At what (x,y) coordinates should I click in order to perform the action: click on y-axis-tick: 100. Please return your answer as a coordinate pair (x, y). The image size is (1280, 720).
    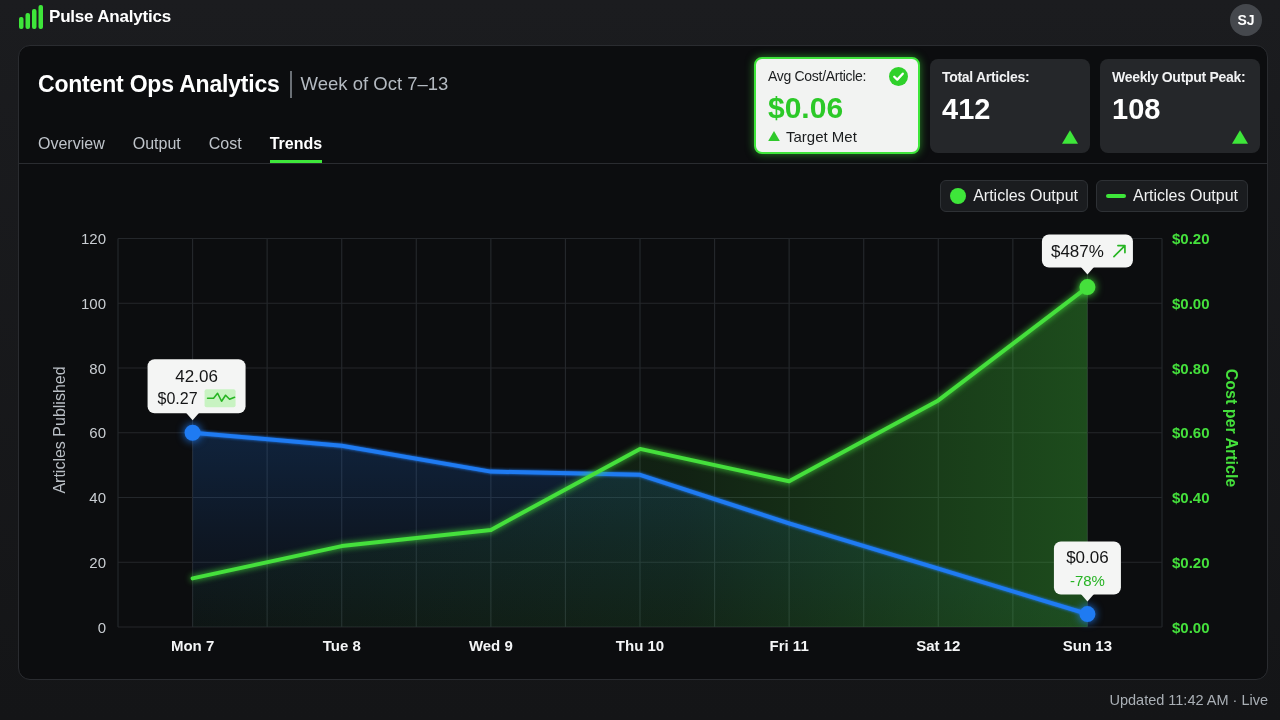
    Looking at the image, I should click on (93, 303).